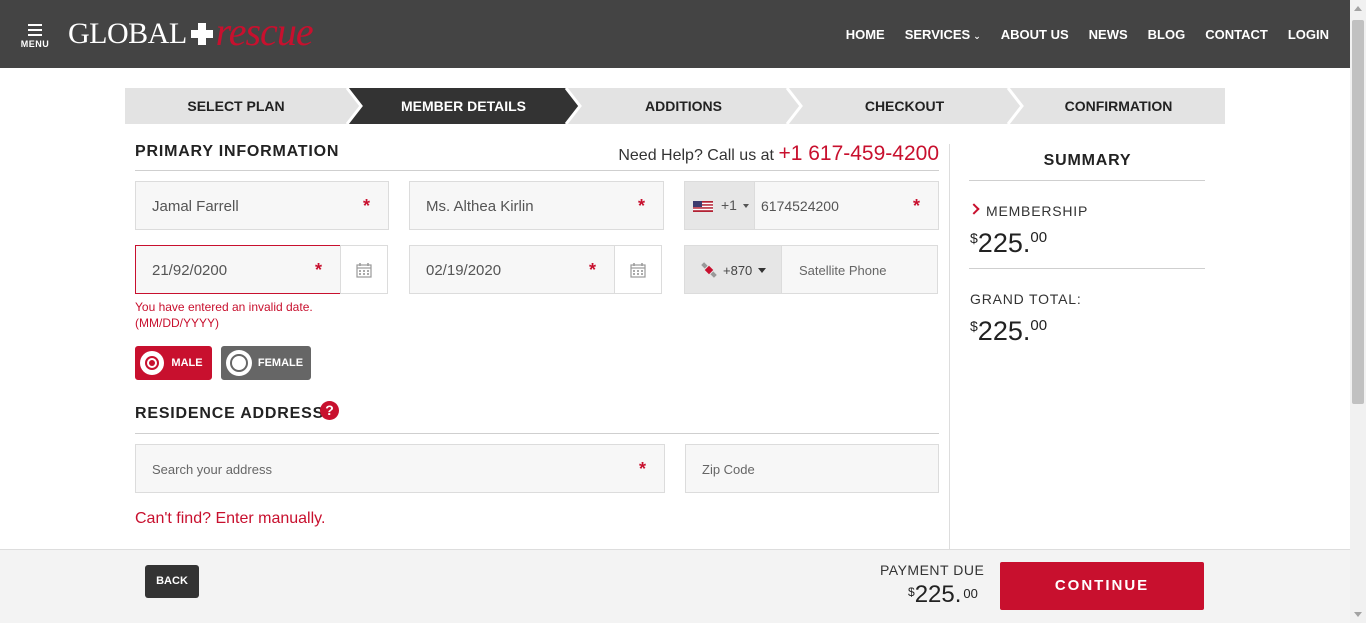 The height and width of the screenshot is (623, 1366). Describe the element at coordinates (464, 270) in the screenshot. I see `second-date-value: 02/19/2020` at that location.